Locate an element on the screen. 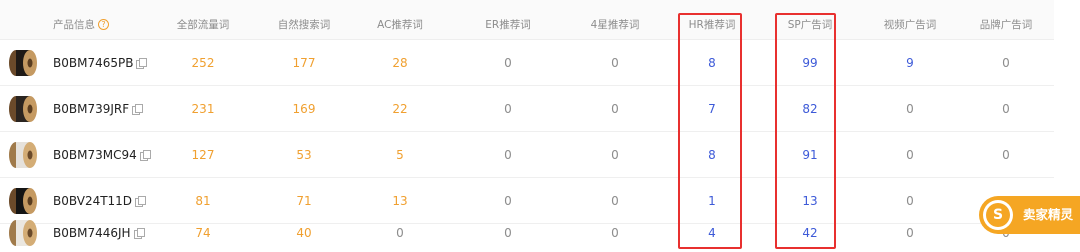  asin-label: B0BM739JRF is located at coordinates (98, 109).